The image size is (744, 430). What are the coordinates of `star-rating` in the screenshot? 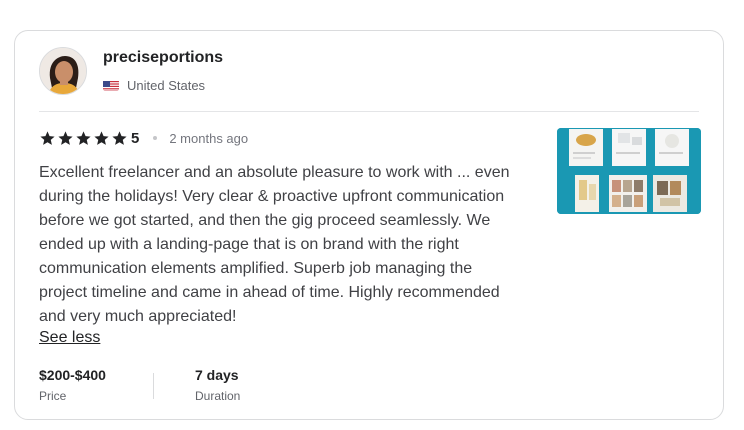 It's located at (83, 138).